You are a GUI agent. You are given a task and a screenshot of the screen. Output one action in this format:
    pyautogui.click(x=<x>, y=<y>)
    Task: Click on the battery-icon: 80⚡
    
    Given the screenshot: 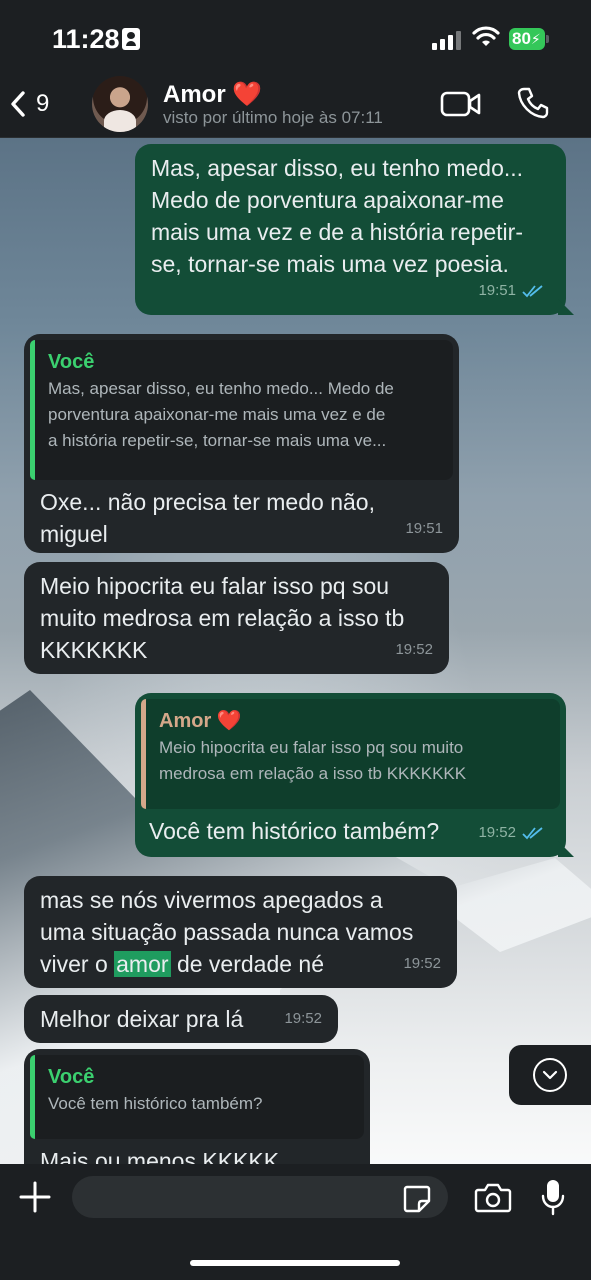 What is the action you would take?
    pyautogui.click(x=527, y=39)
    